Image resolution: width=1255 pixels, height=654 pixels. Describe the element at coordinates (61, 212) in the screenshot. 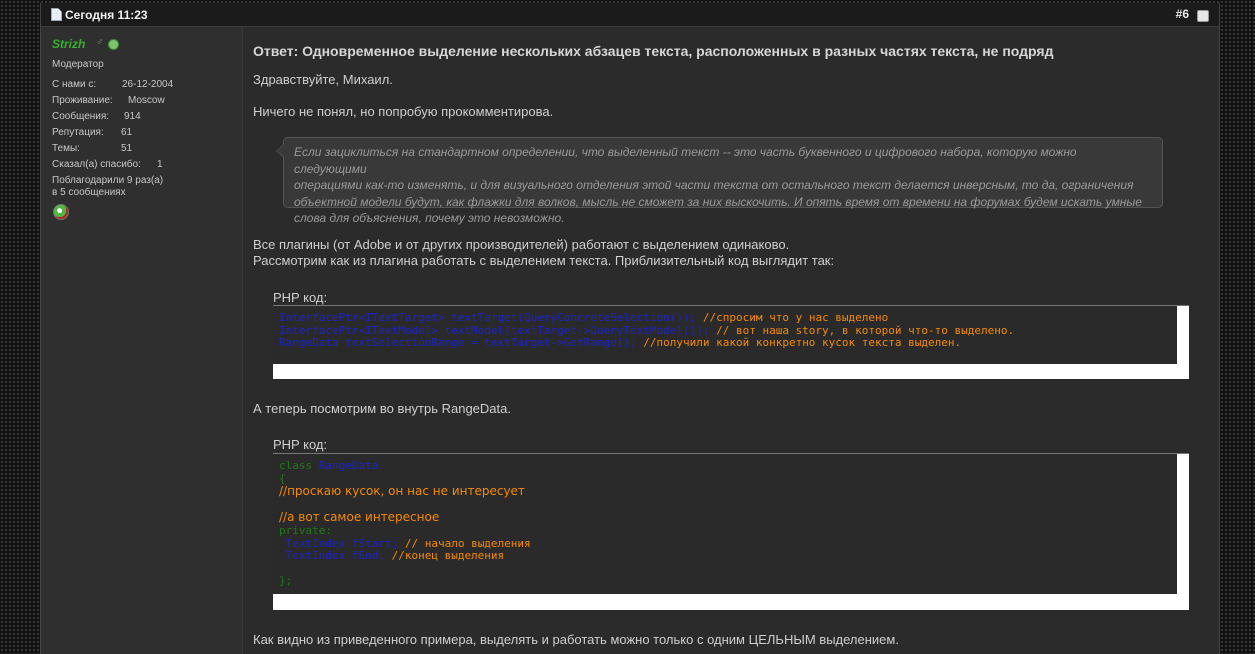

I see `award-badge-icon` at that location.